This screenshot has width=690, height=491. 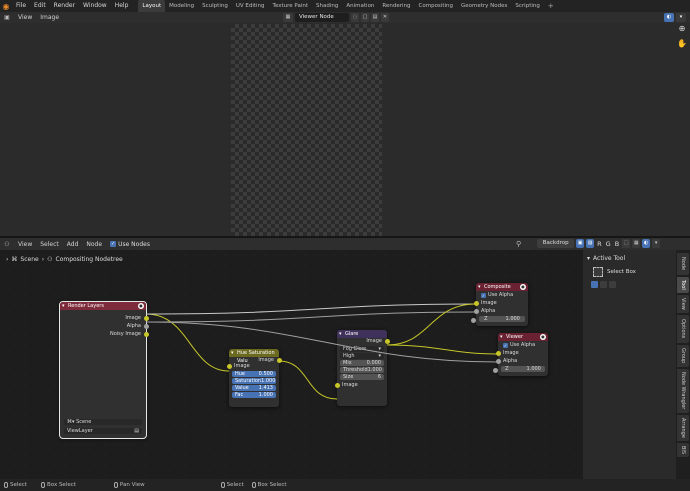 What do you see at coordinates (527, 6) in the screenshot?
I see `tab-scripting: Scripting` at bounding box center [527, 6].